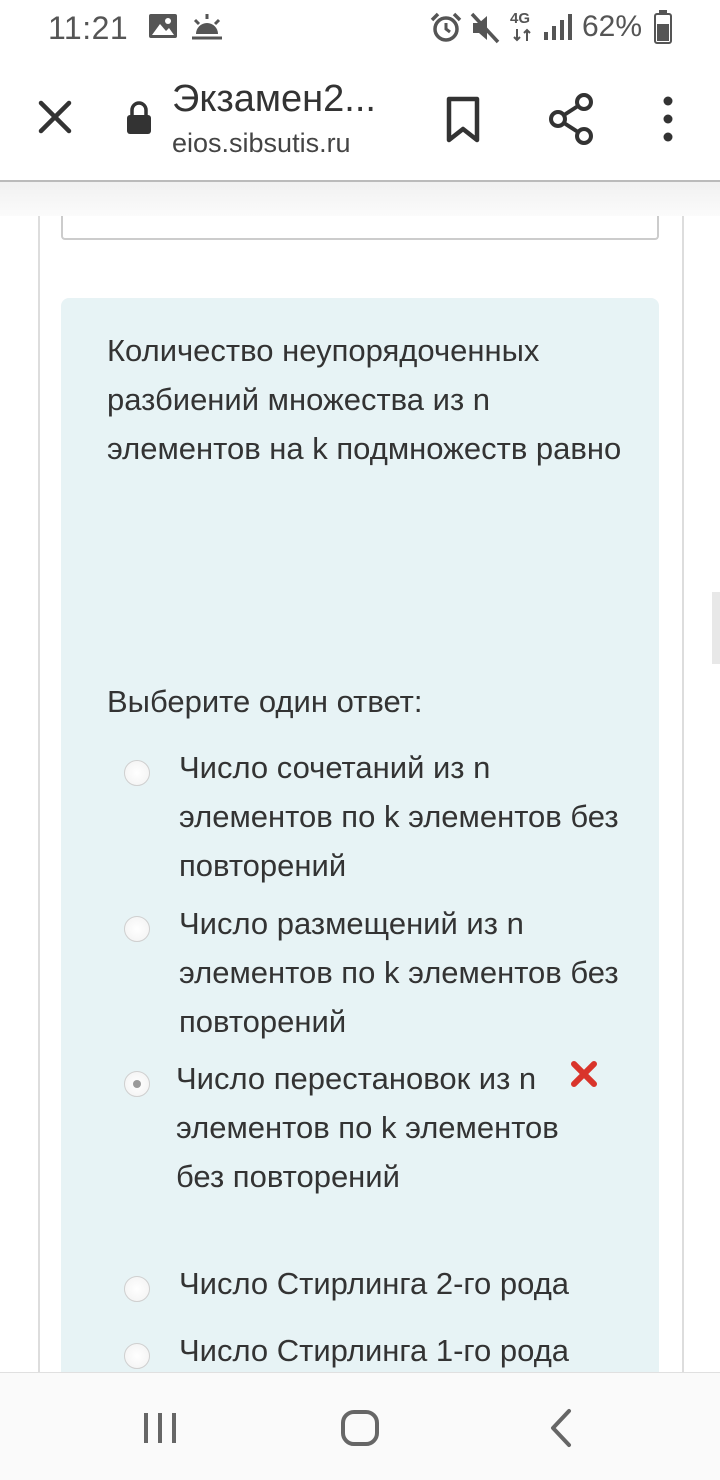  What do you see at coordinates (139, 117) in the screenshot?
I see `lock-icon` at bounding box center [139, 117].